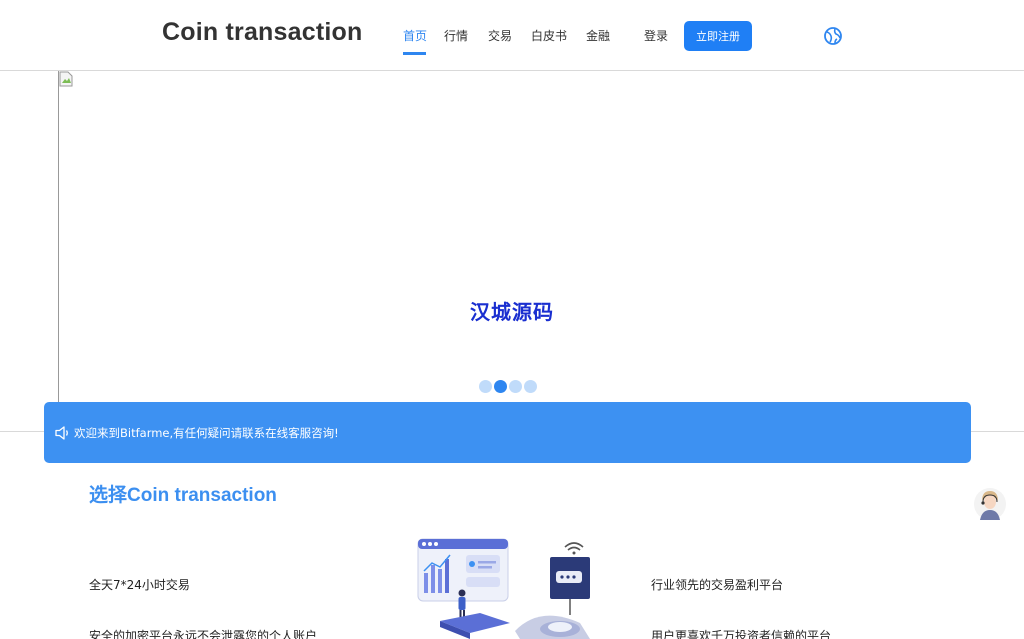 The image size is (1024, 639). I want to click on feature-item: 全天7*24小时交易, so click(139, 585).